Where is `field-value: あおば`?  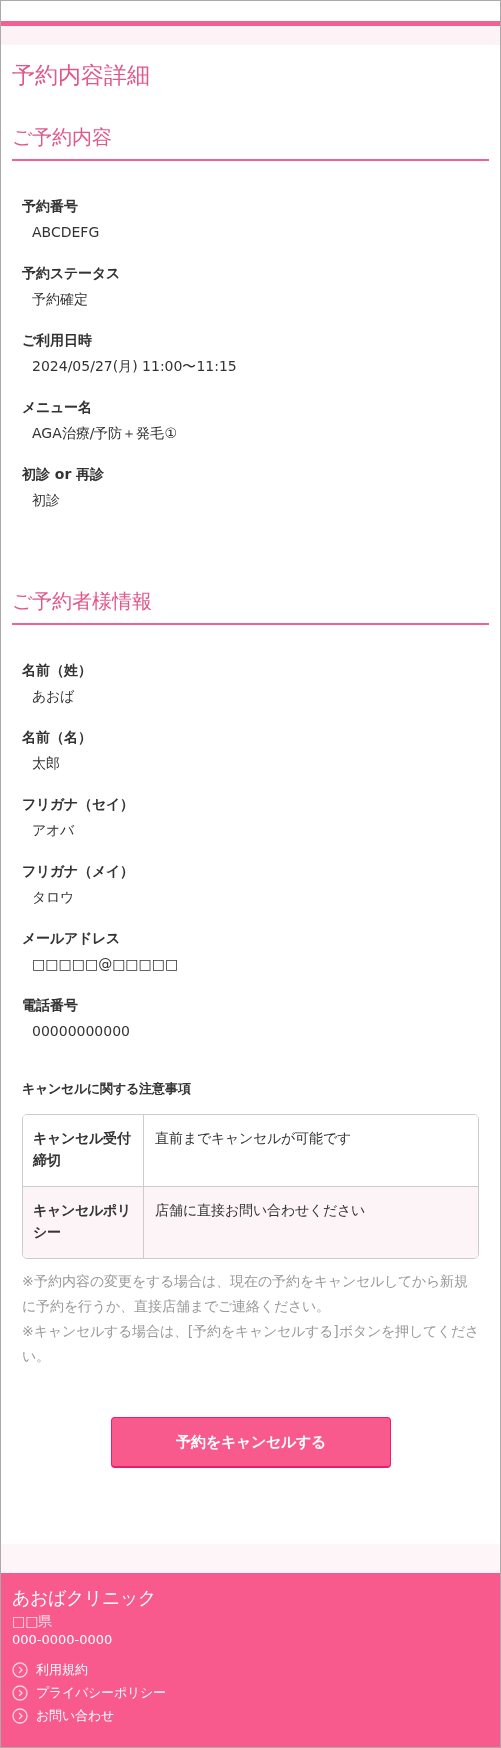
field-value: あおば is located at coordinates (53, 696).